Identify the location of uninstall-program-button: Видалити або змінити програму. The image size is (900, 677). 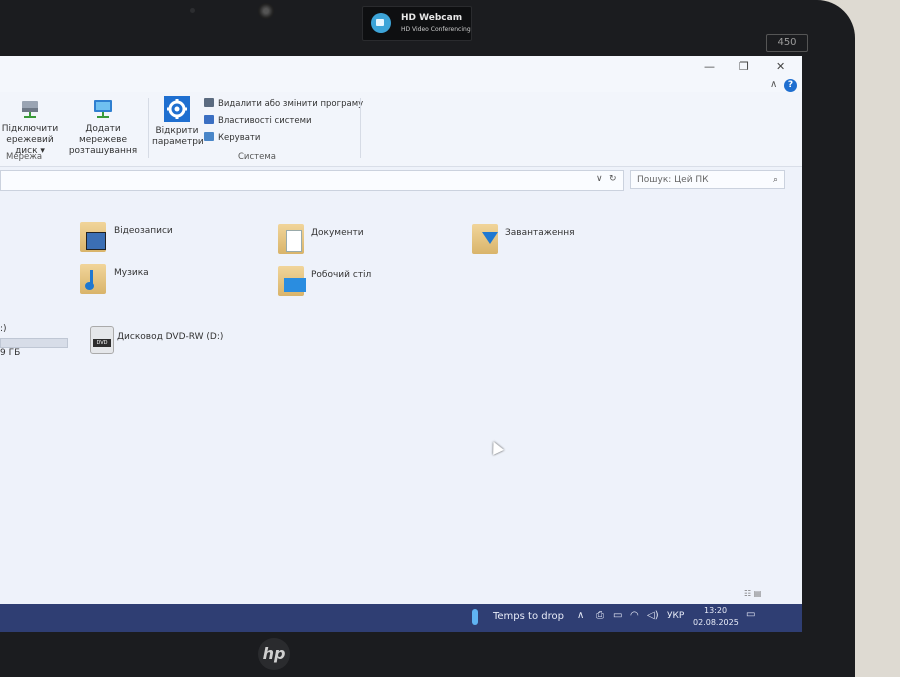
(283, 103).